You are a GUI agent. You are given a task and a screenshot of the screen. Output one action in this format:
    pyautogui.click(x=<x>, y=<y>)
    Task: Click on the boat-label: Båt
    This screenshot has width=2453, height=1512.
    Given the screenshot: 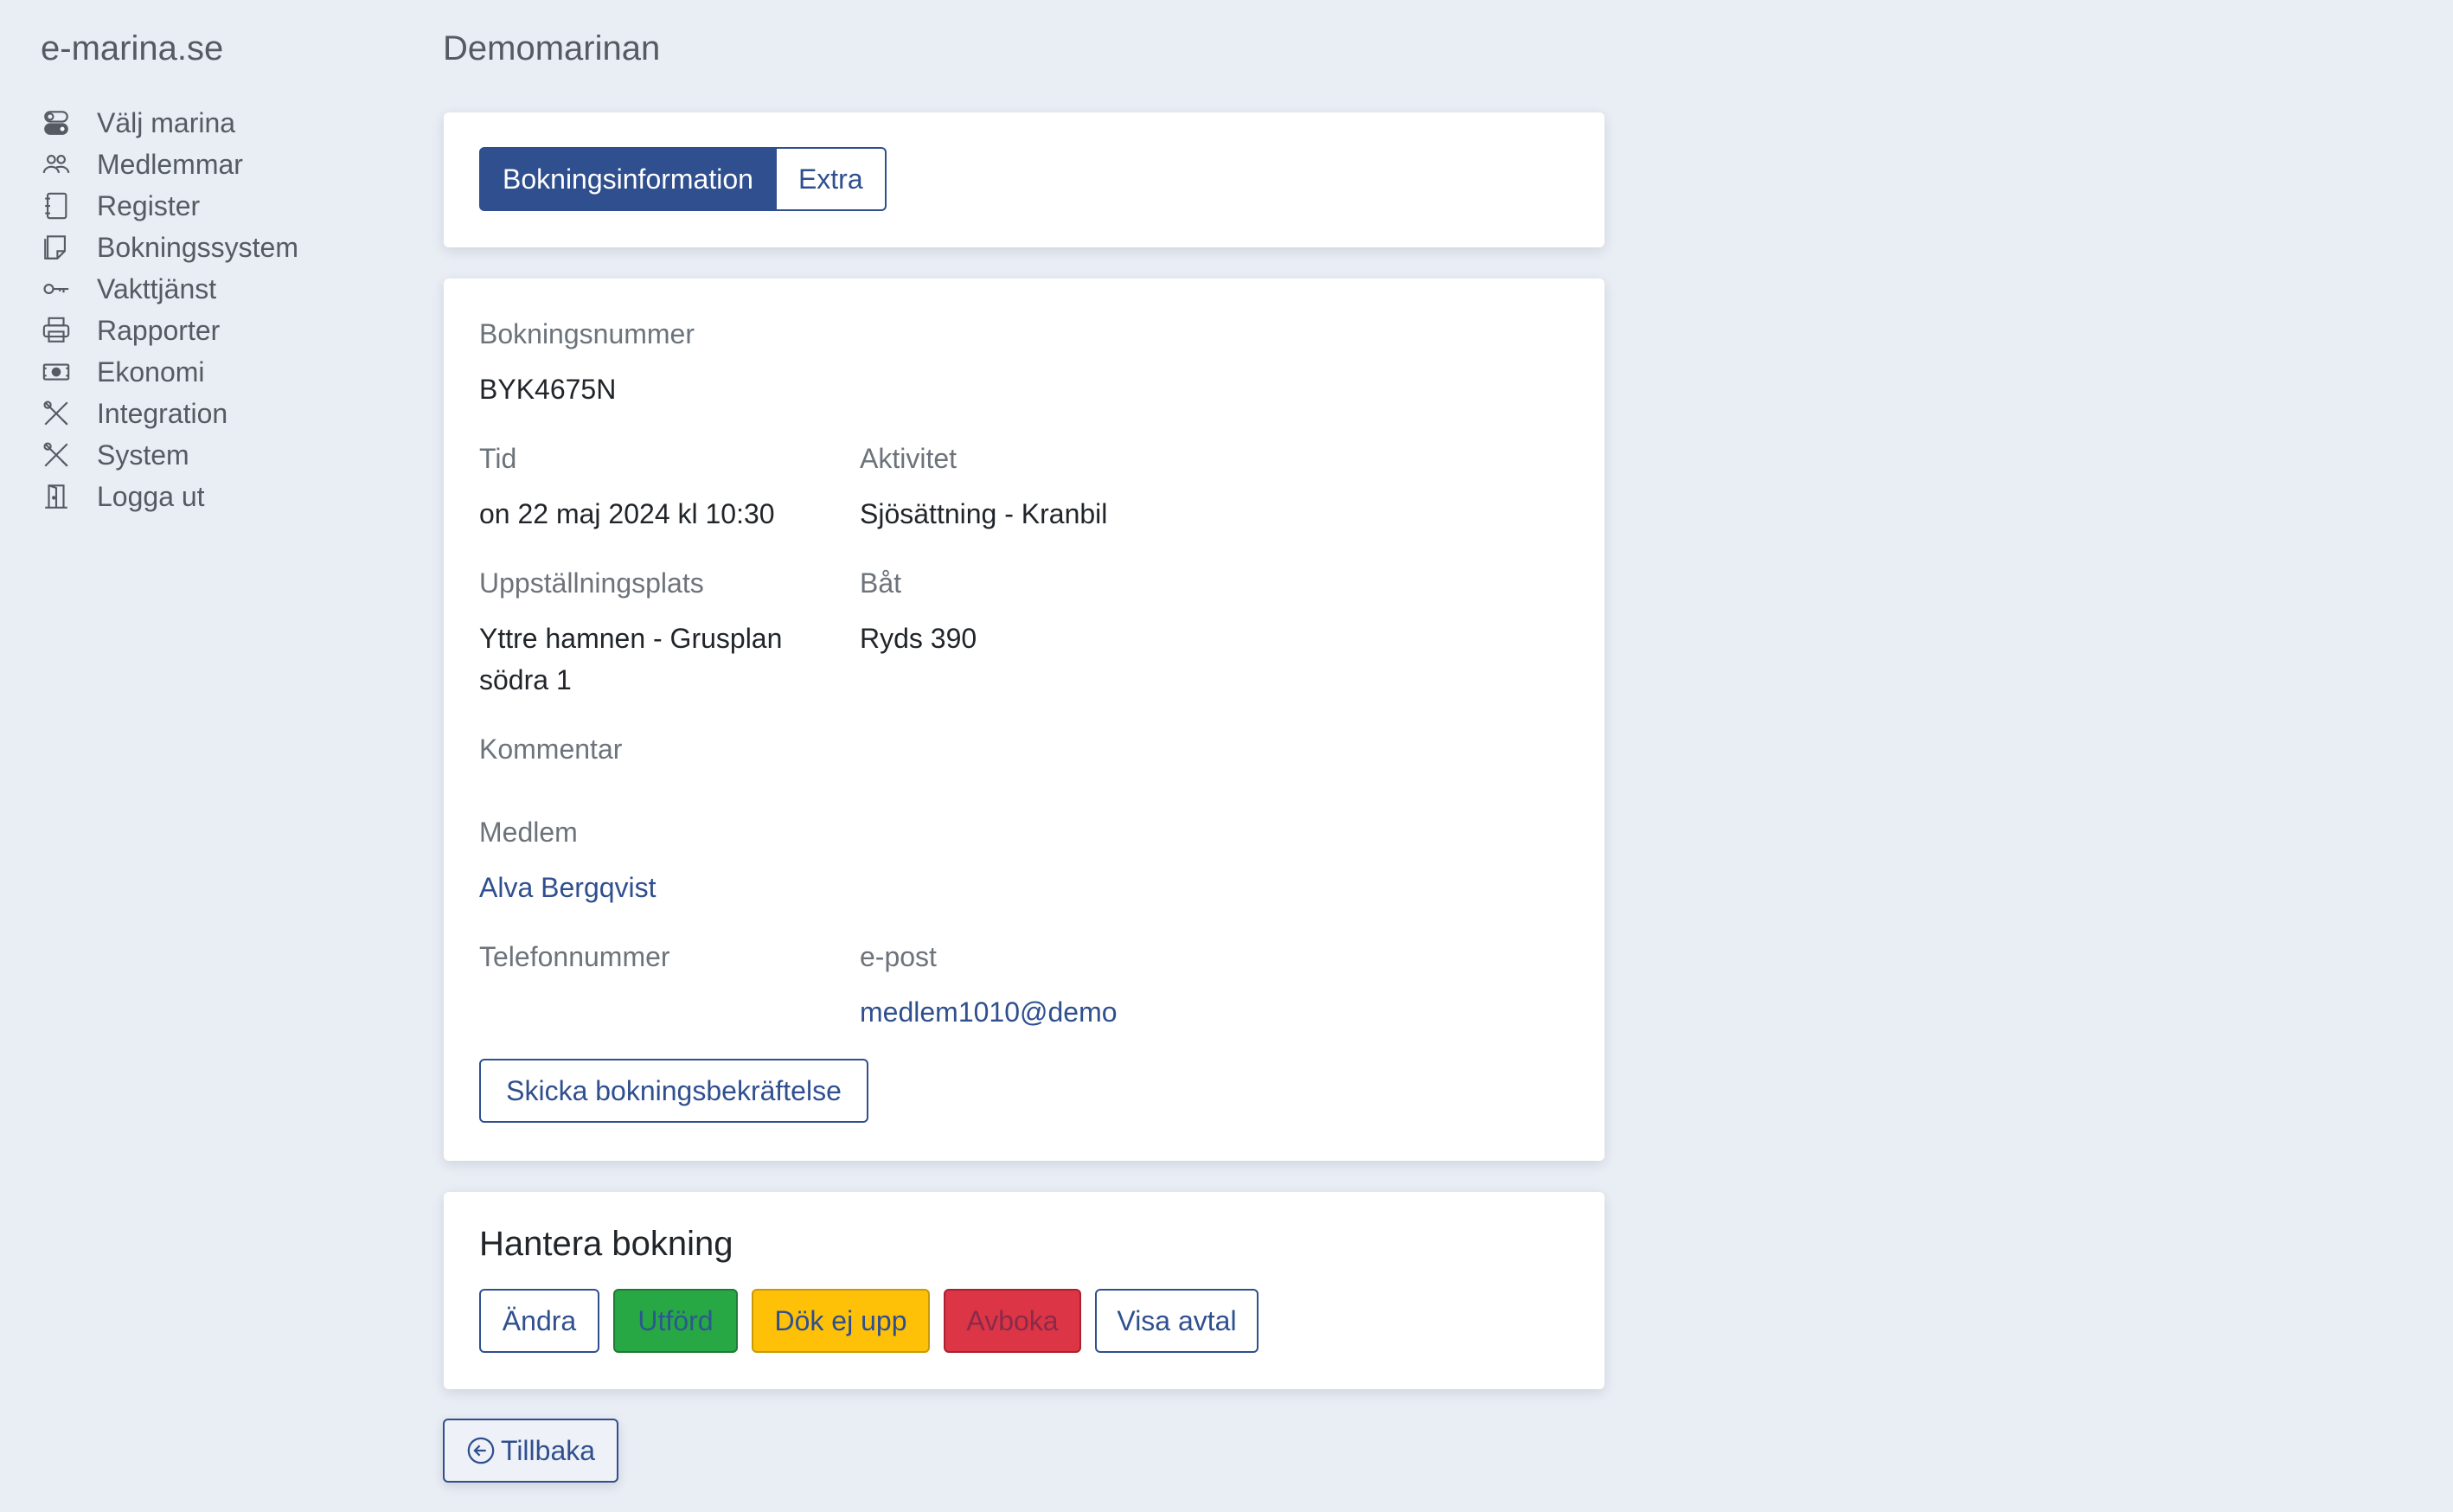 What is the action you would take?
    pyautogui.click(x=881, y=583)
    